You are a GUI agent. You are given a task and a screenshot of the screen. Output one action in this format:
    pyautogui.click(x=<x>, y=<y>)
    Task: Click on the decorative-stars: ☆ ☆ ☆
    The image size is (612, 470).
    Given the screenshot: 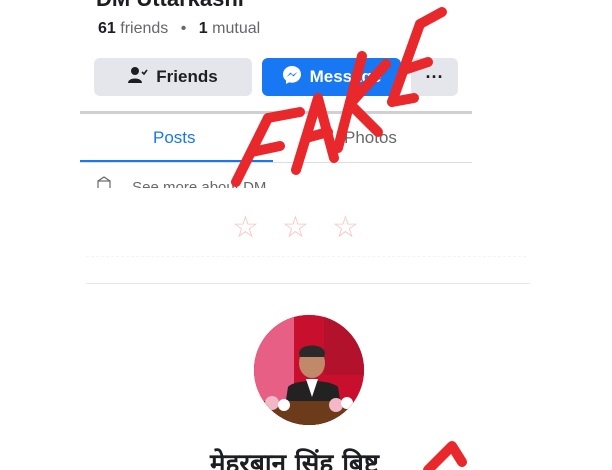 What is the action you would take?
    pyautogui.click(x=302, y=227)
    